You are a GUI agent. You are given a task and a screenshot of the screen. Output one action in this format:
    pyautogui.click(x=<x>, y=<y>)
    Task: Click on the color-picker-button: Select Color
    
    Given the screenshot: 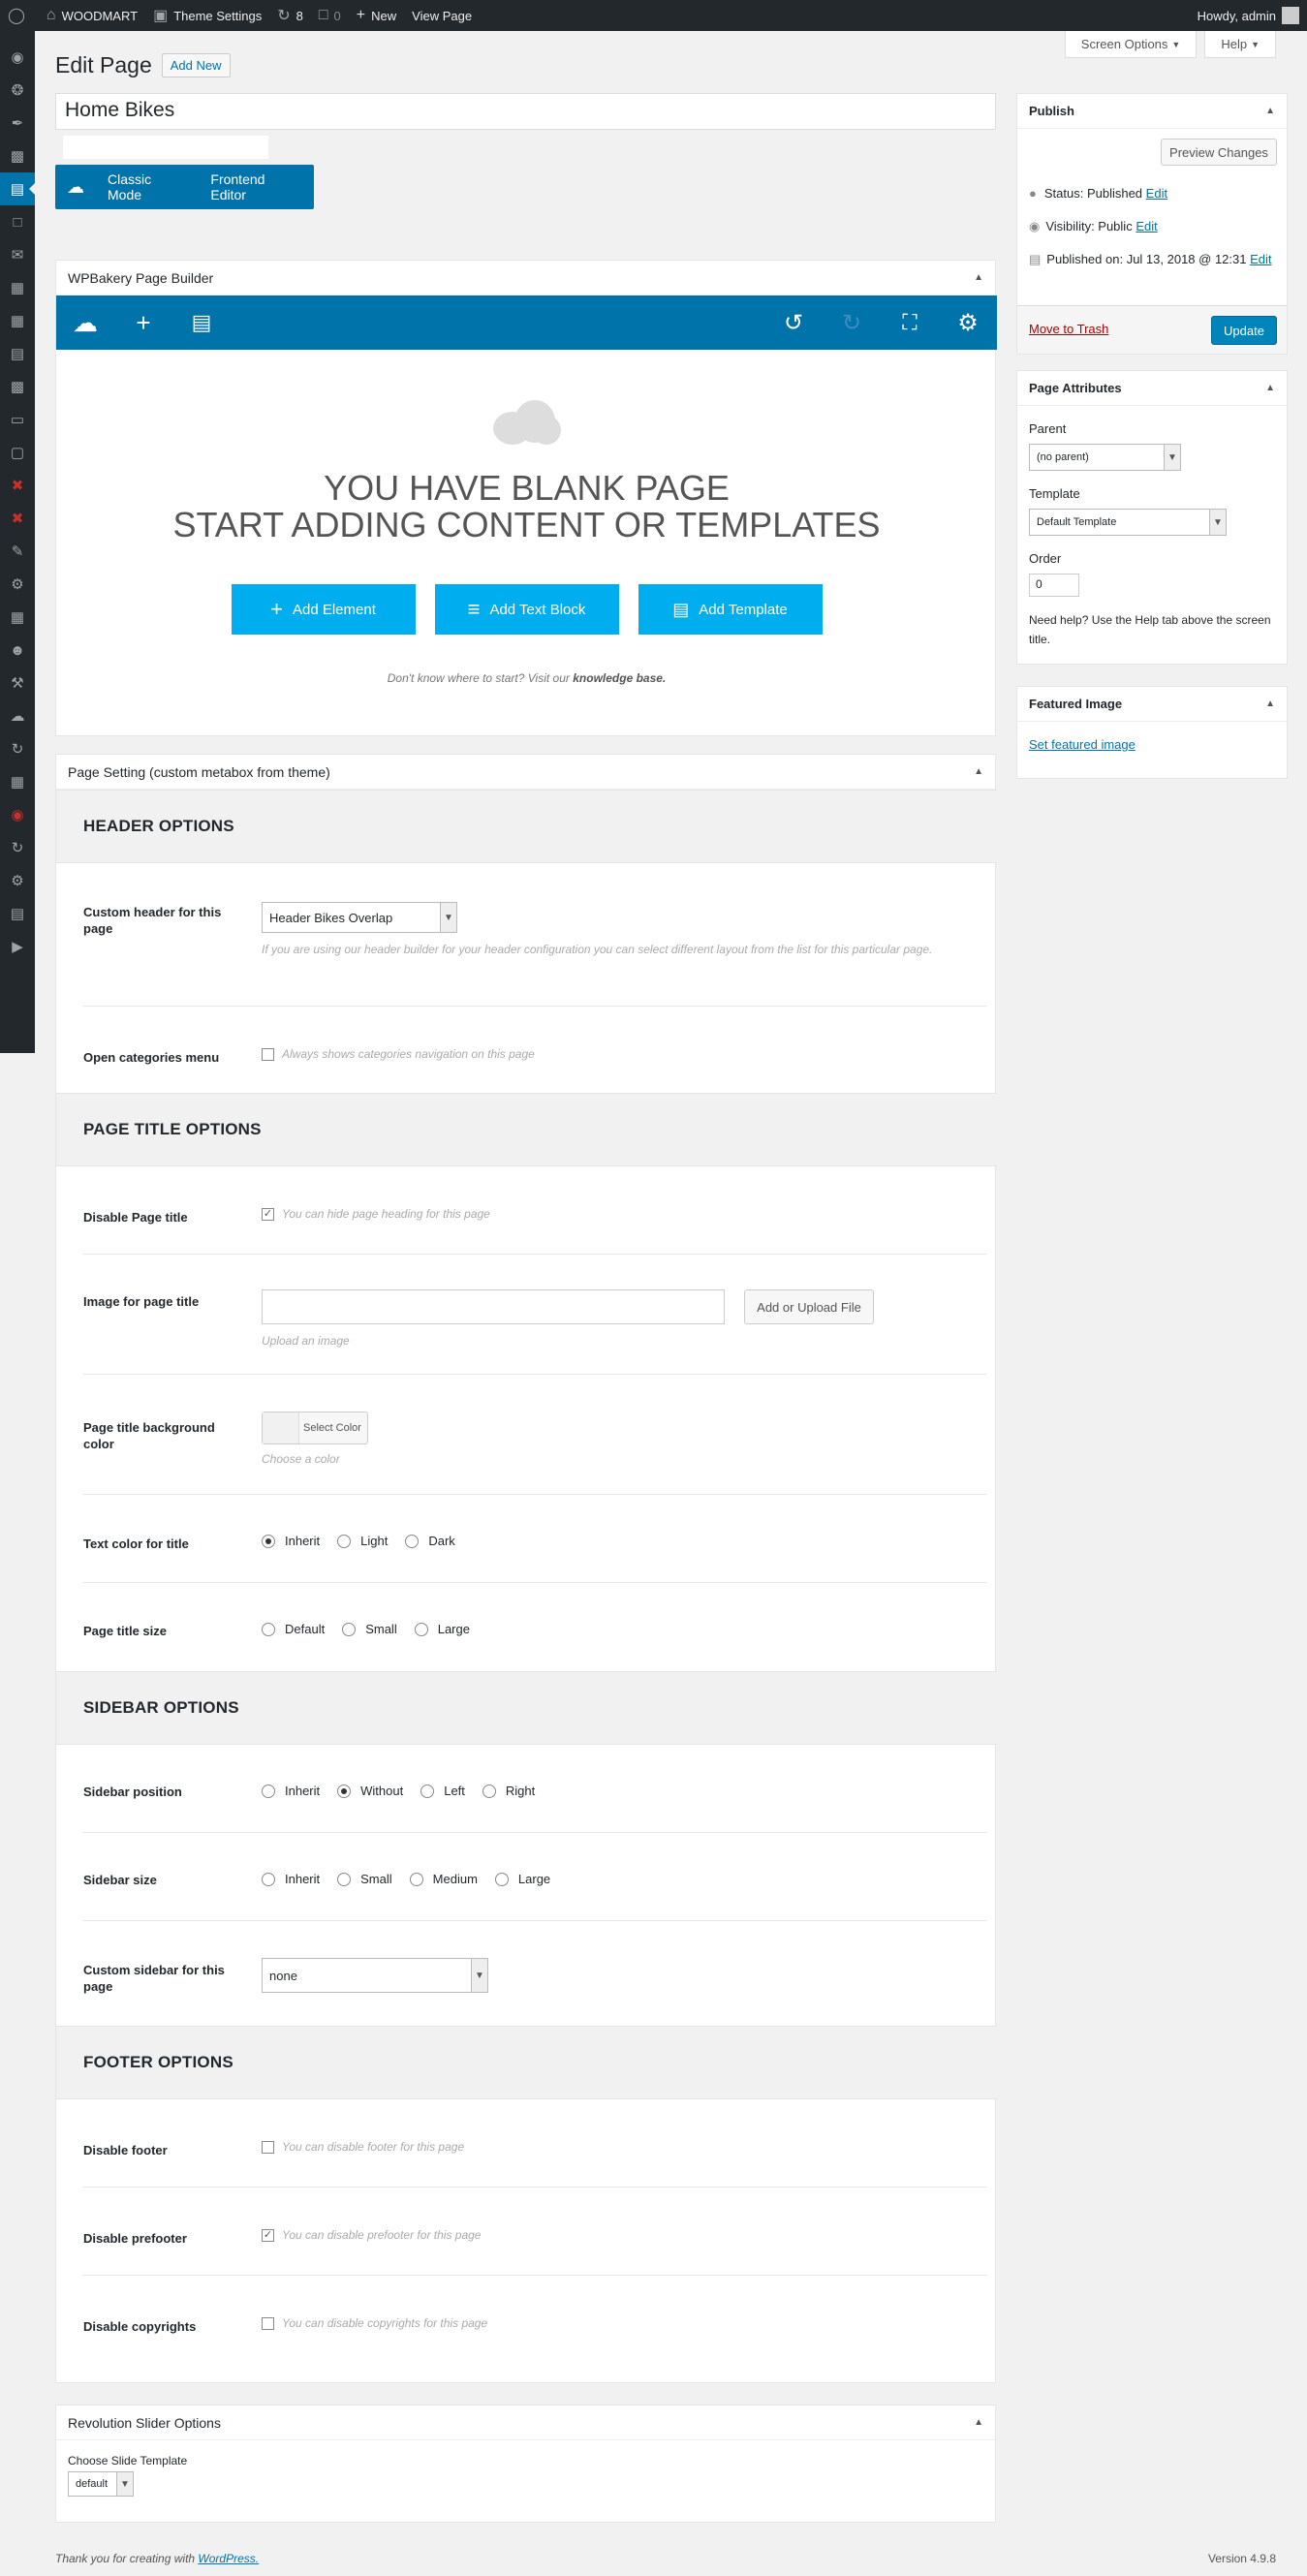 What is the action you would take?
    pyautogui.click(x=315, y=1428)
    